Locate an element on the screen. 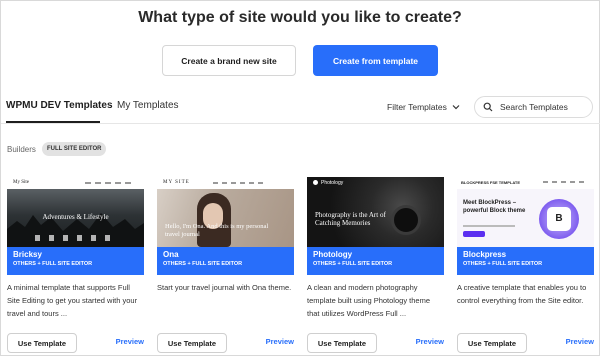 The height and width of the screenshot is (356, 600). template-info-band: Ona OTHERS + FULL SITE EDITOR is located at coordinates (225, 261).